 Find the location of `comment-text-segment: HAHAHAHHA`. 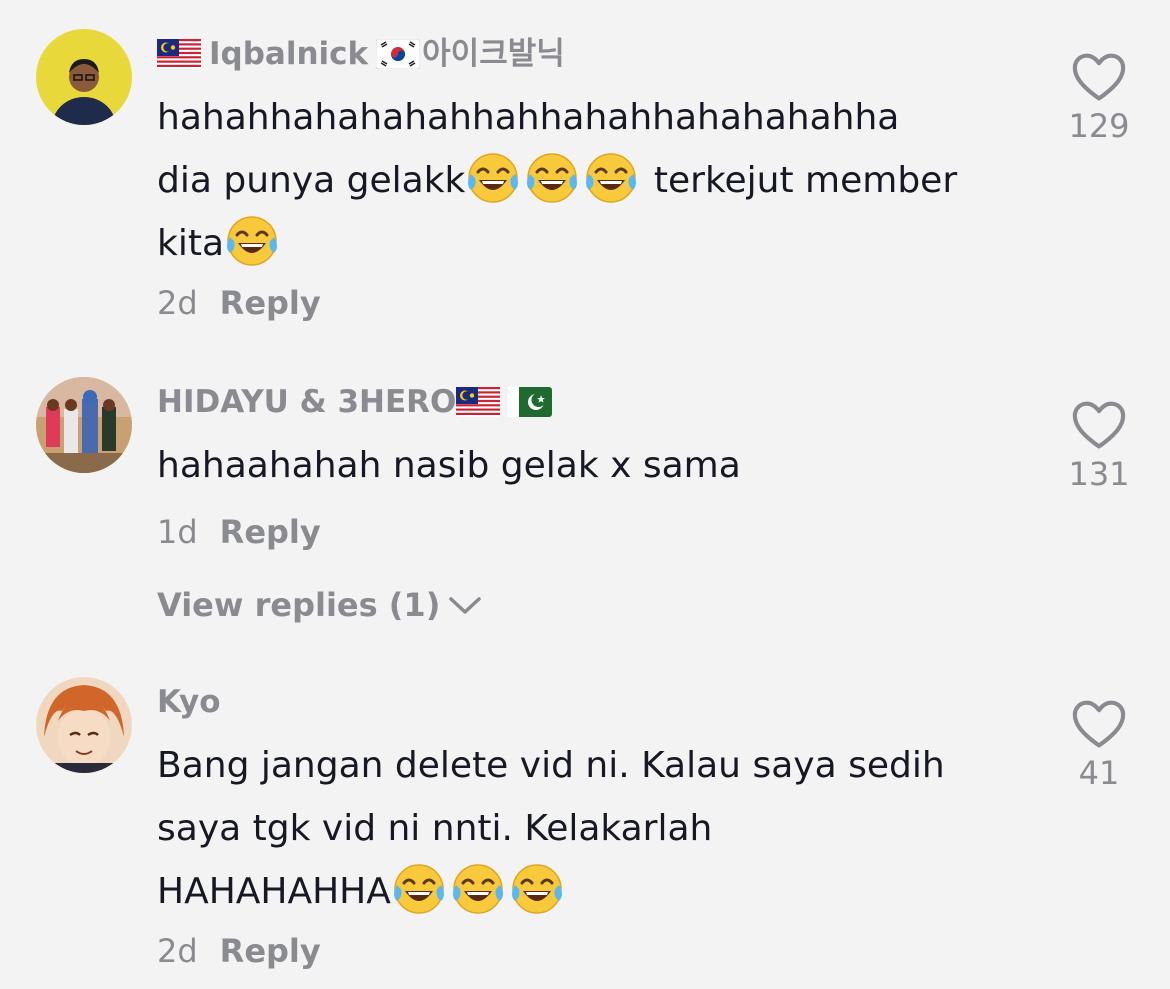

comment-text-segment: HAHAHAHHA is located at coordinates (274, 891).